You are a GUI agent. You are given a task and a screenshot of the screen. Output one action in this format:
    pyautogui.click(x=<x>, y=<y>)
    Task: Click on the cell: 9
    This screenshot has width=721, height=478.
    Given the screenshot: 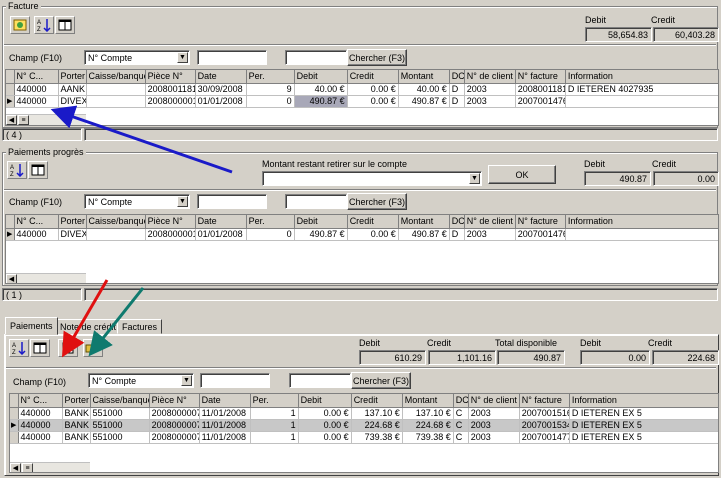 What is the action you would take?
    pyautogui.click(x=270, y=89)
    